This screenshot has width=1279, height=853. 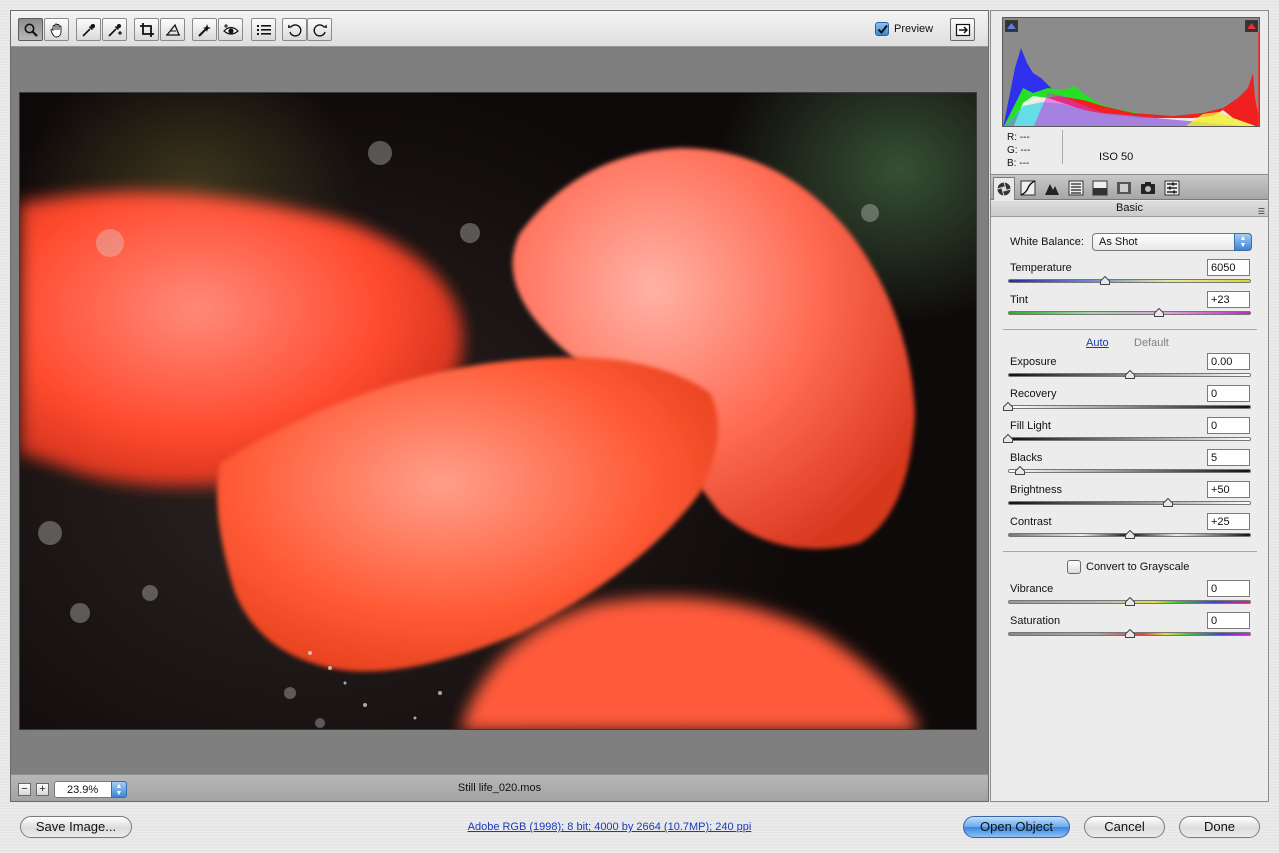 What do you see at coordinates (1100, 187) in the screenshot?
I see `tab-split-toning` at bounding box center [1100, 187].